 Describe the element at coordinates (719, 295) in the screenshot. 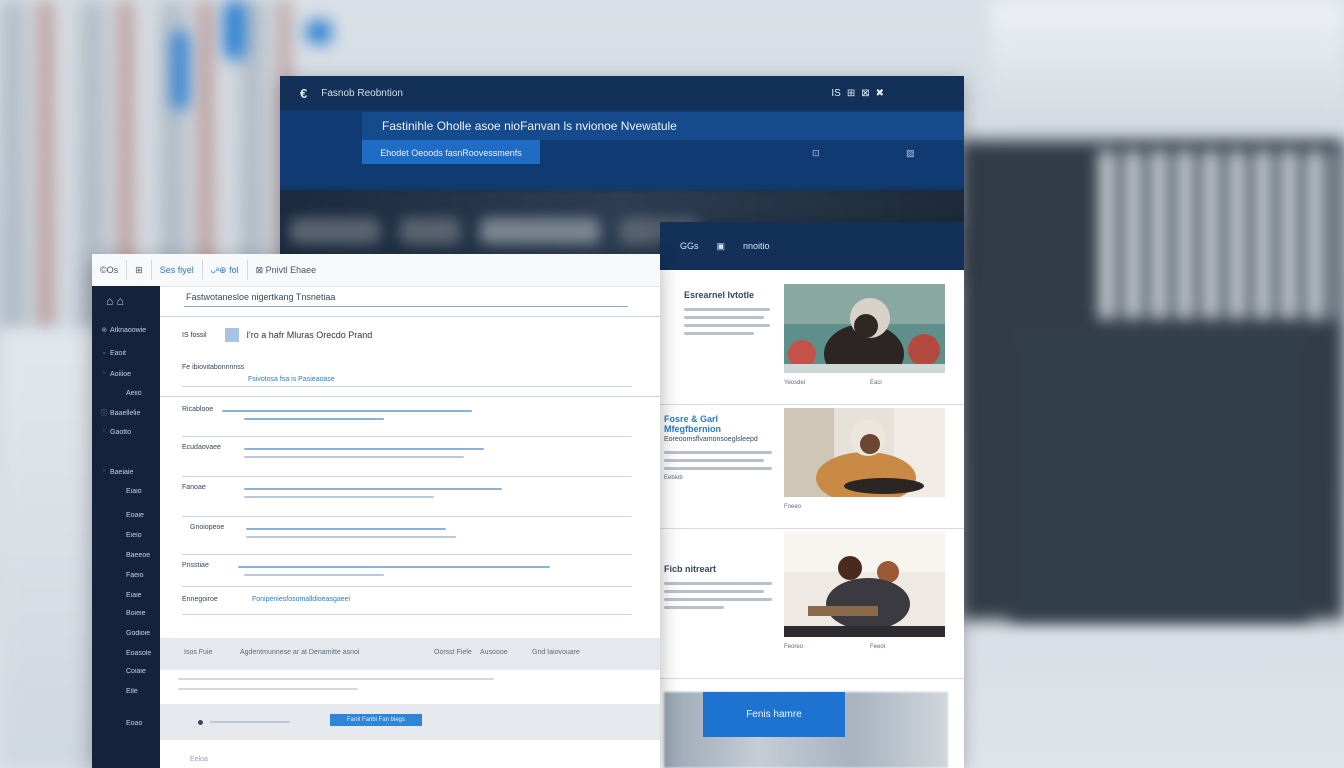

I see `article-card-title: Esrearnel Ivtotle` at that location.